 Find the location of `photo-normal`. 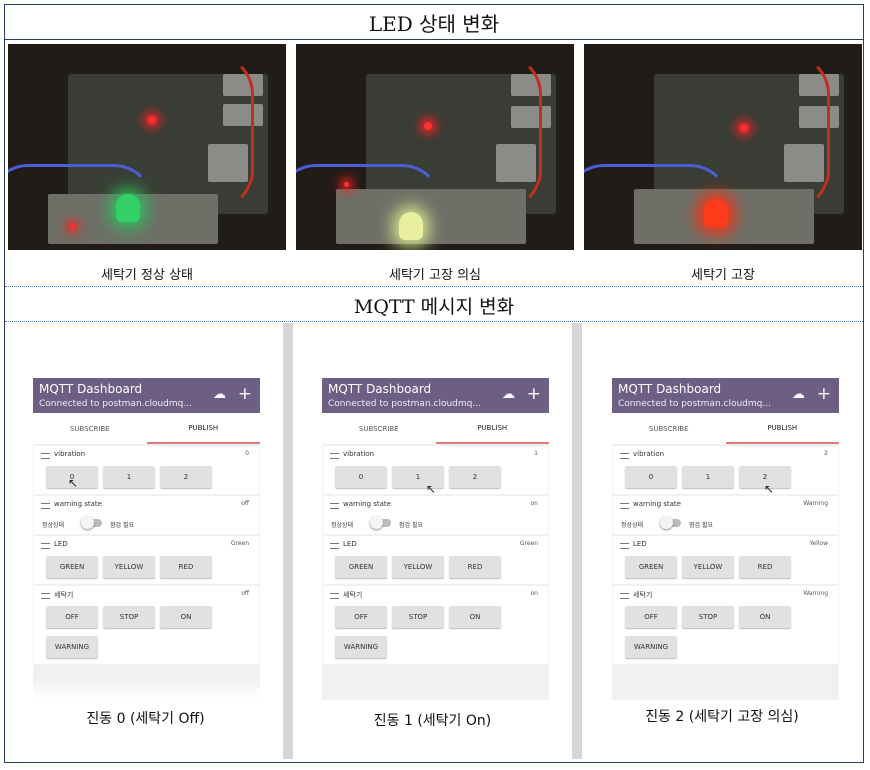

photo-normal is located at coordinates (147, 147).